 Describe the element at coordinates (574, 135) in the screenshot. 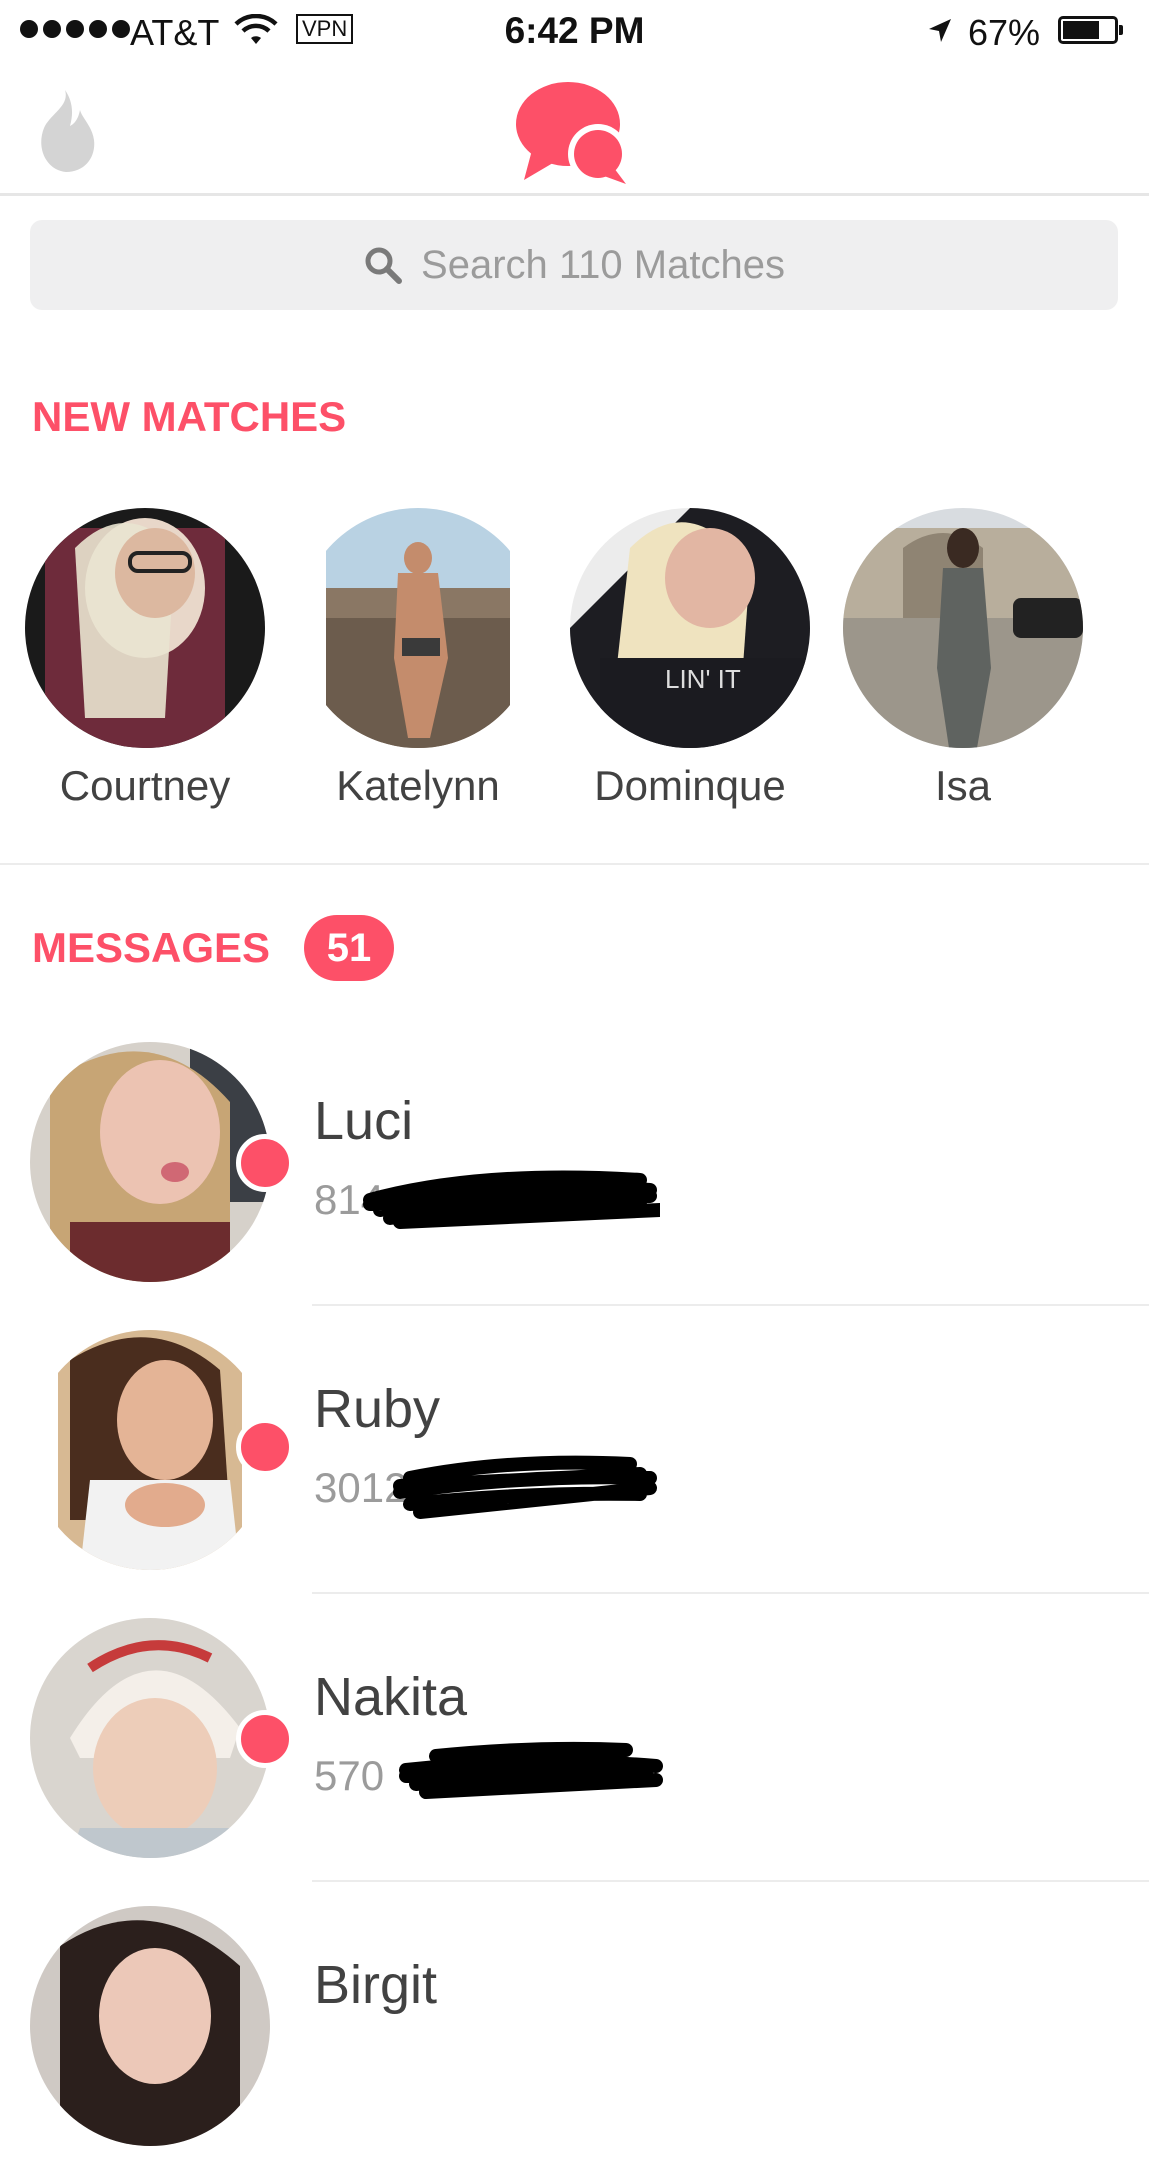

I see `chat-bubbles-icon` at that location.